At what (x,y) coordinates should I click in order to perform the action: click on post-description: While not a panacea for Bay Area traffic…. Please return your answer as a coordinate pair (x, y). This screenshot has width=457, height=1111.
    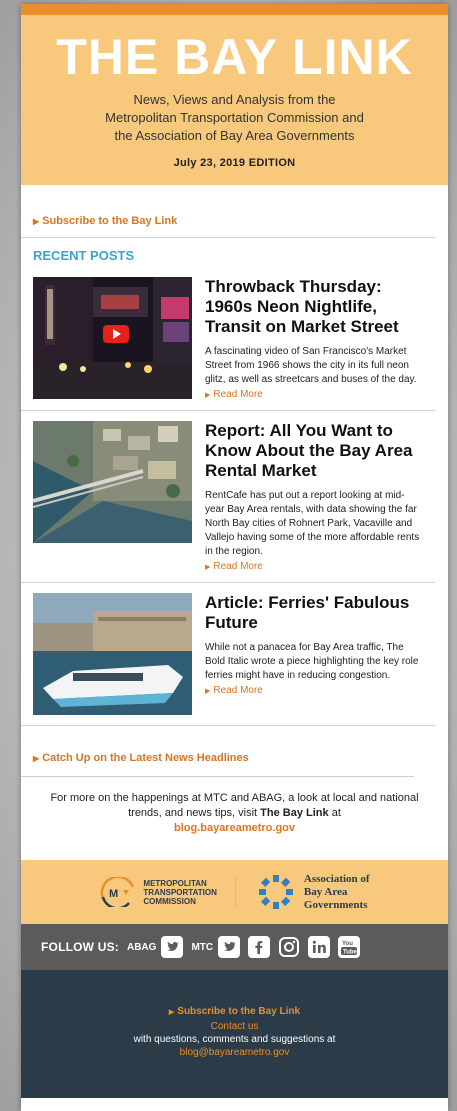
    Looking at the image, I should click on (312, 661).